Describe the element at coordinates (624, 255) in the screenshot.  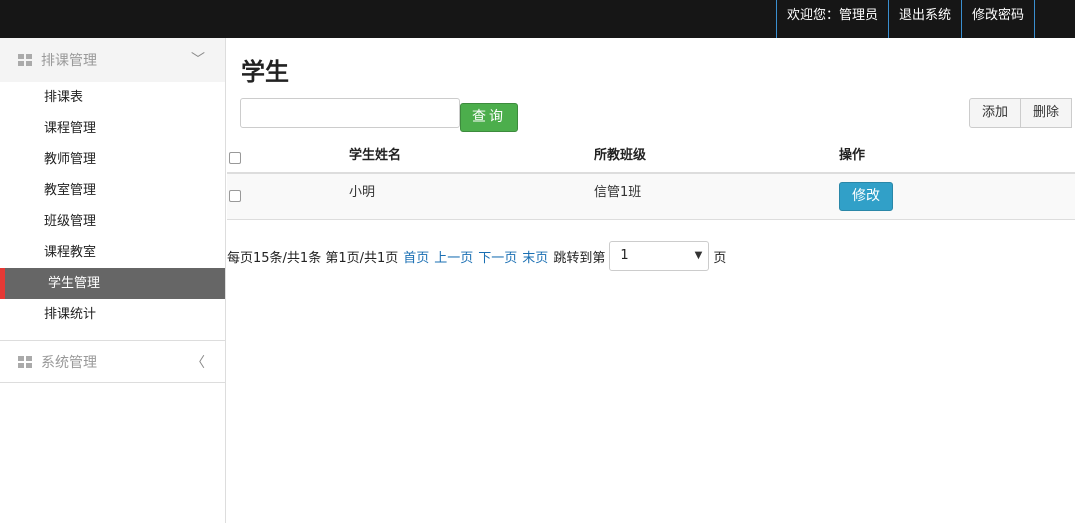
I see `page-select-value: 1` at that location.